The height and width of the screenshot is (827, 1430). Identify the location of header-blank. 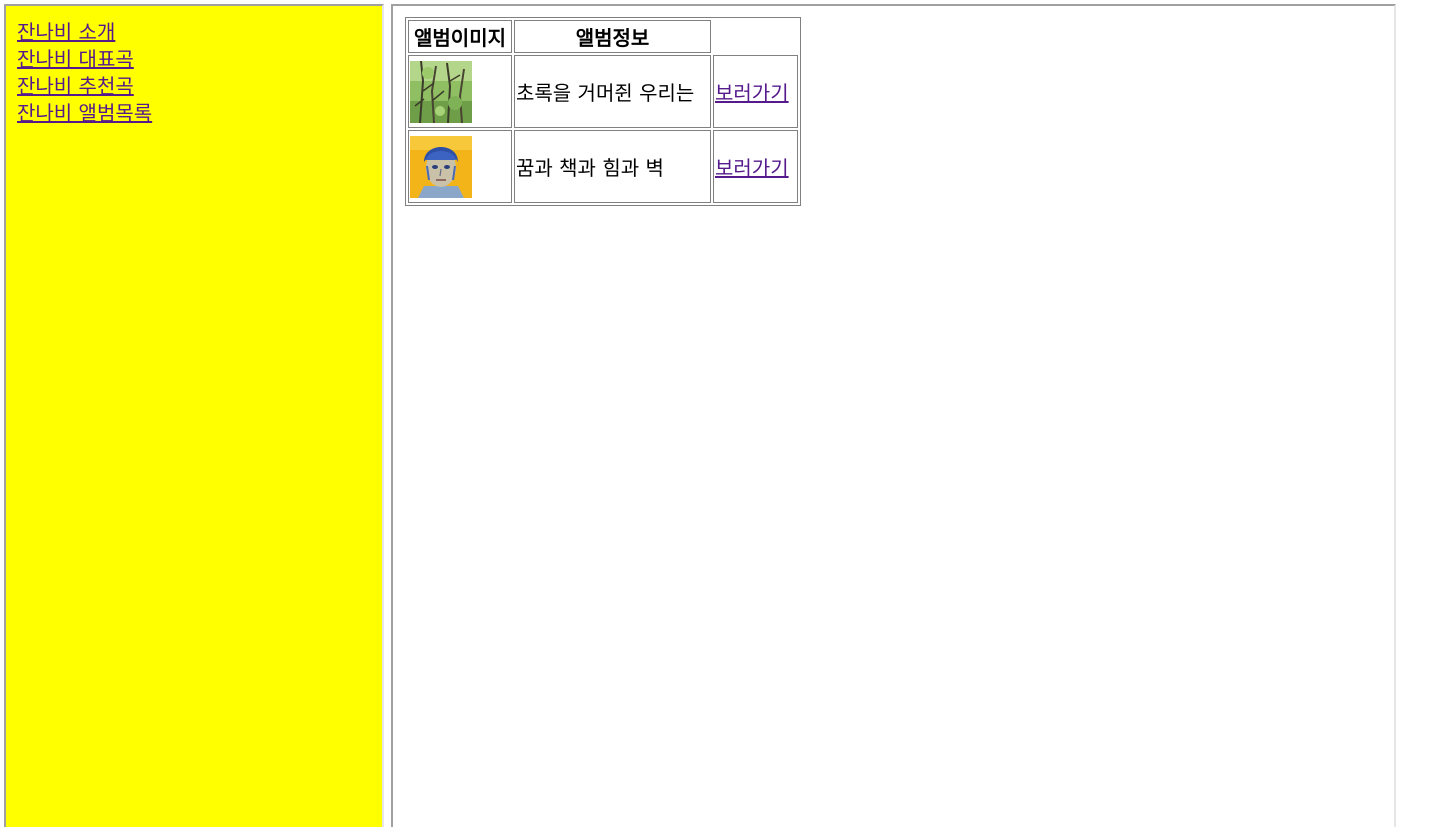
(755, 36).